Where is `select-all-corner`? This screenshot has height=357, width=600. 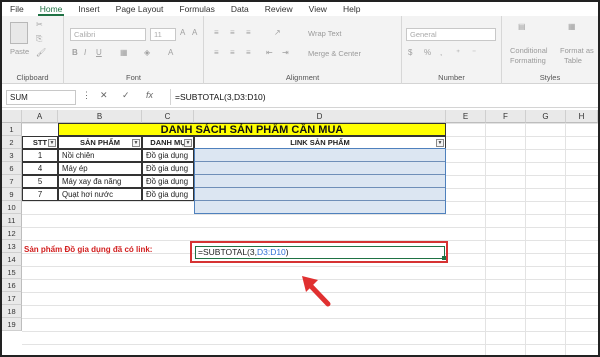
select-all-corner is located at coordinates (12, 116).